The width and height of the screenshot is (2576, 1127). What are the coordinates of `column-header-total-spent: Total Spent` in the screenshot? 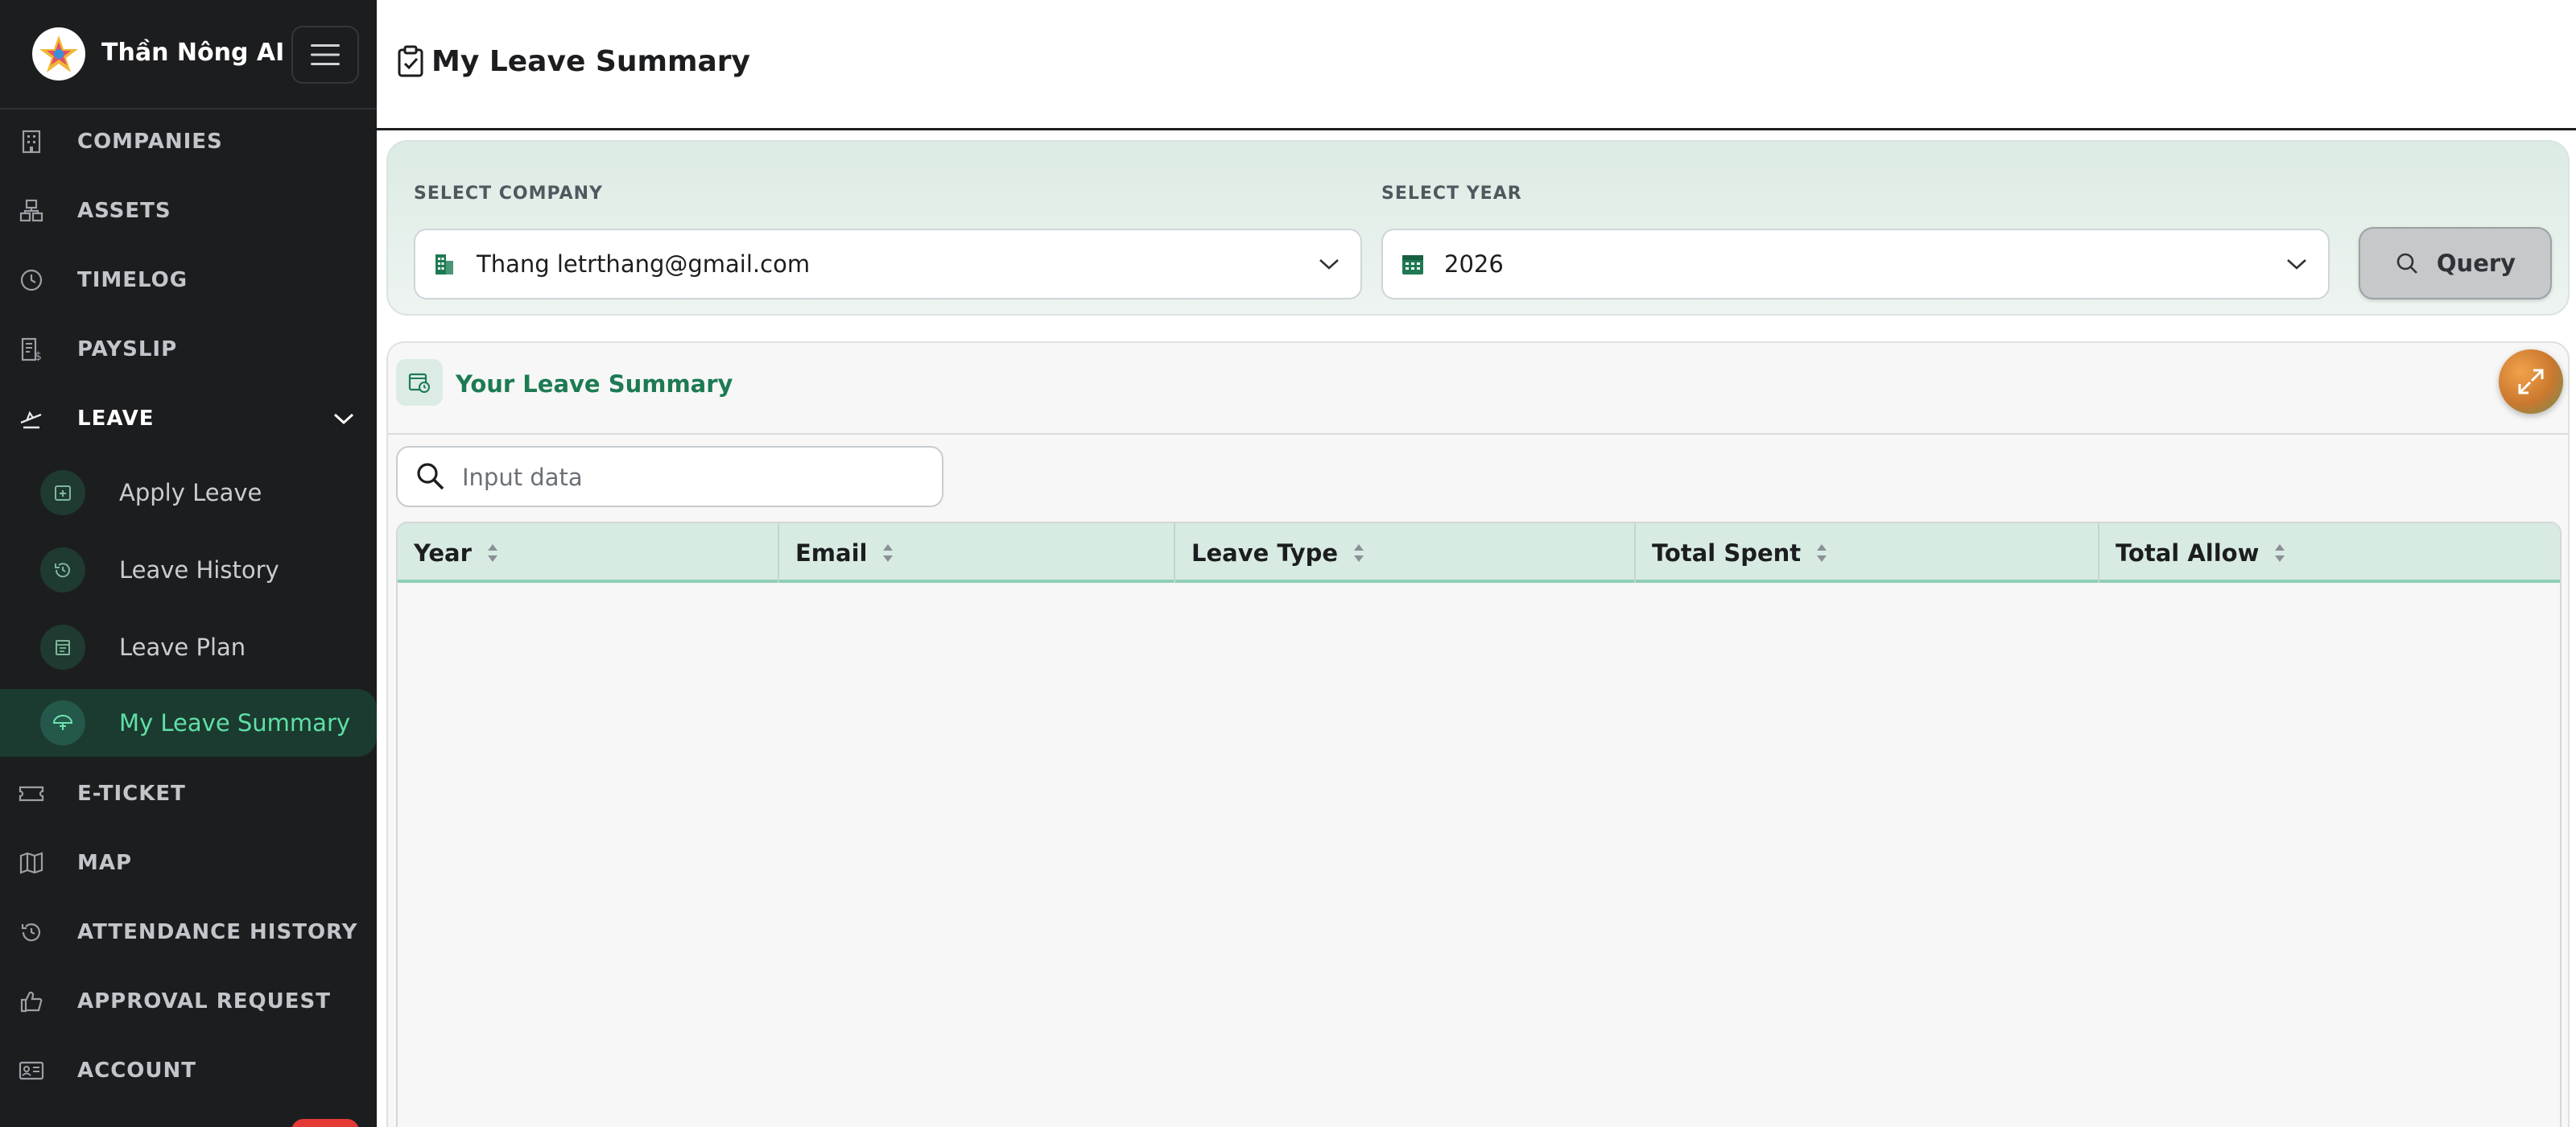 It's located at (1867, 553).